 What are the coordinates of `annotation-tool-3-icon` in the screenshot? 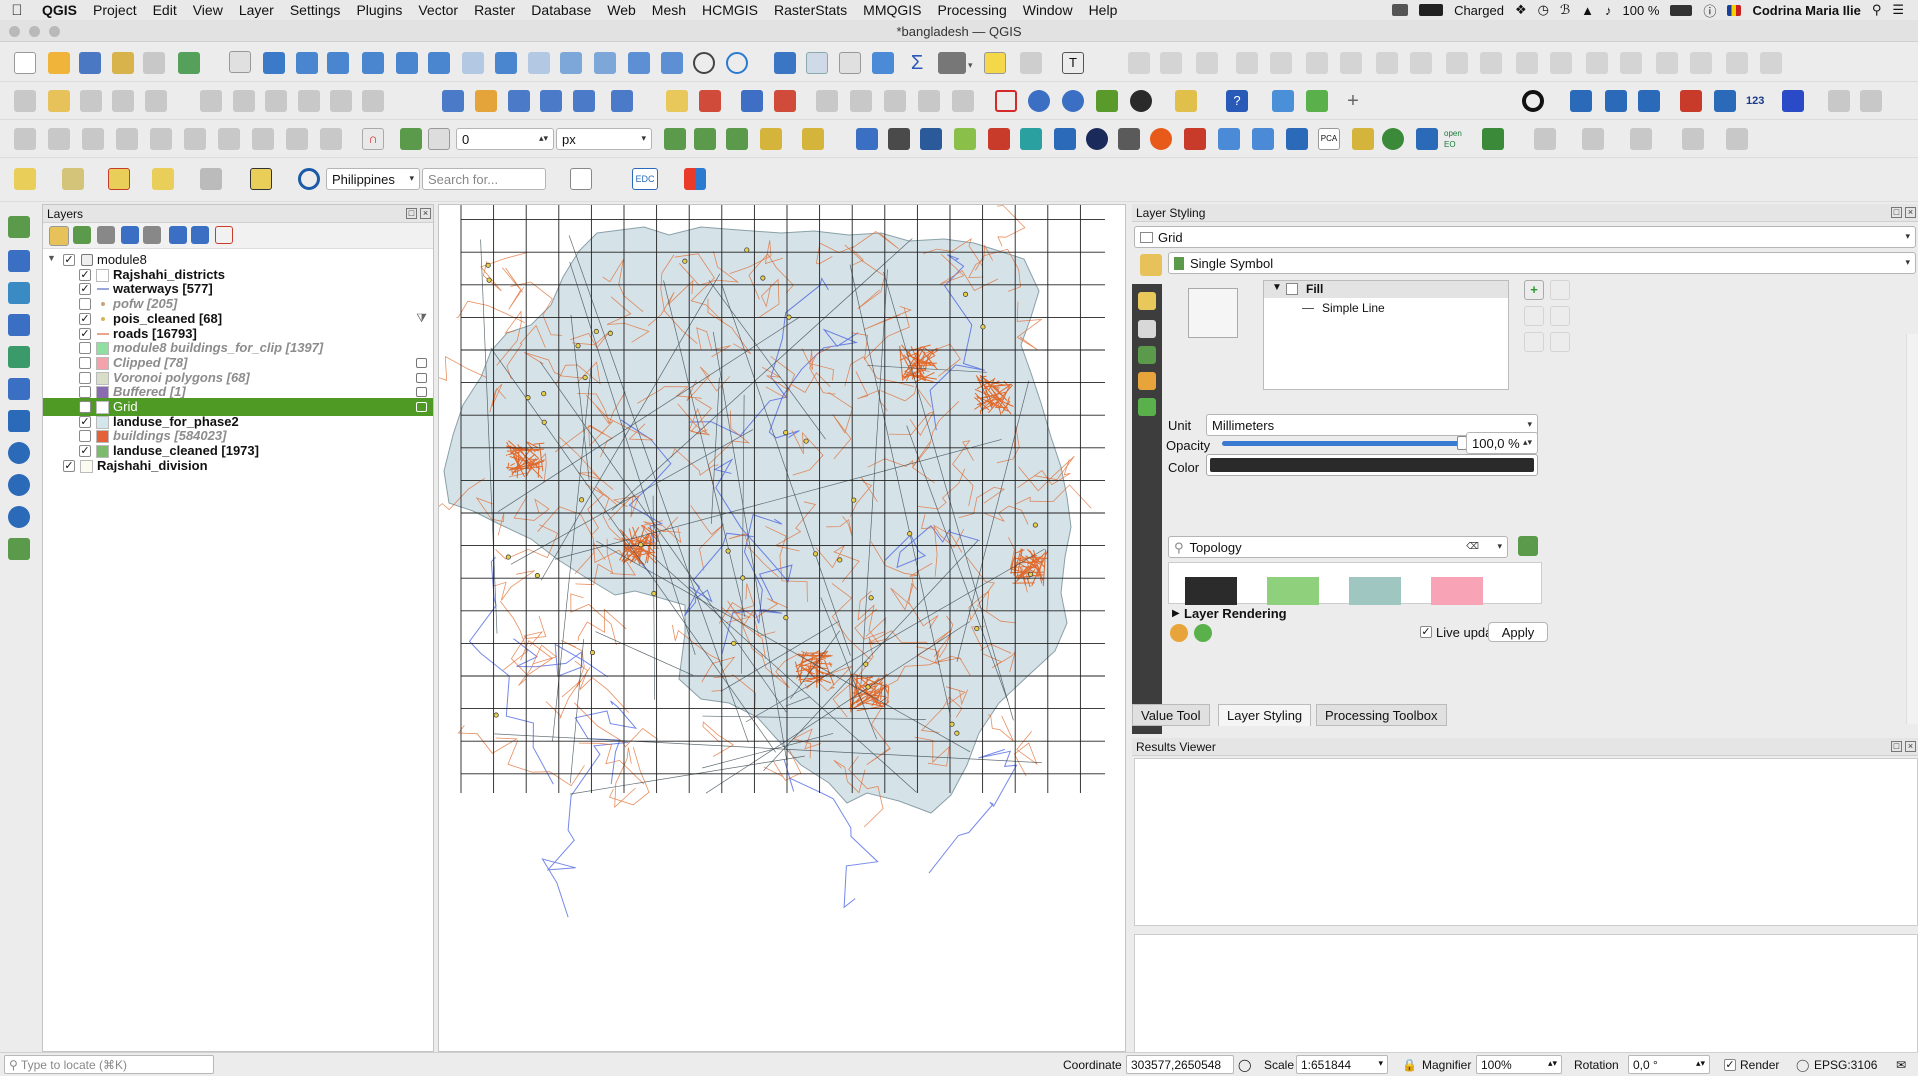 It's located at (1207, 63).